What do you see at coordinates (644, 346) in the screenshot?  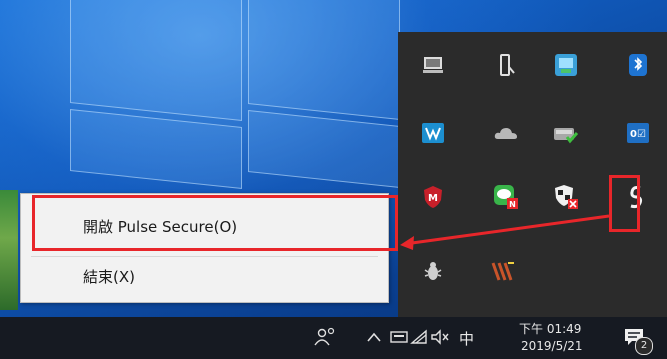 I see `notification-count-badge: 2` at bounding box center [644, 346].